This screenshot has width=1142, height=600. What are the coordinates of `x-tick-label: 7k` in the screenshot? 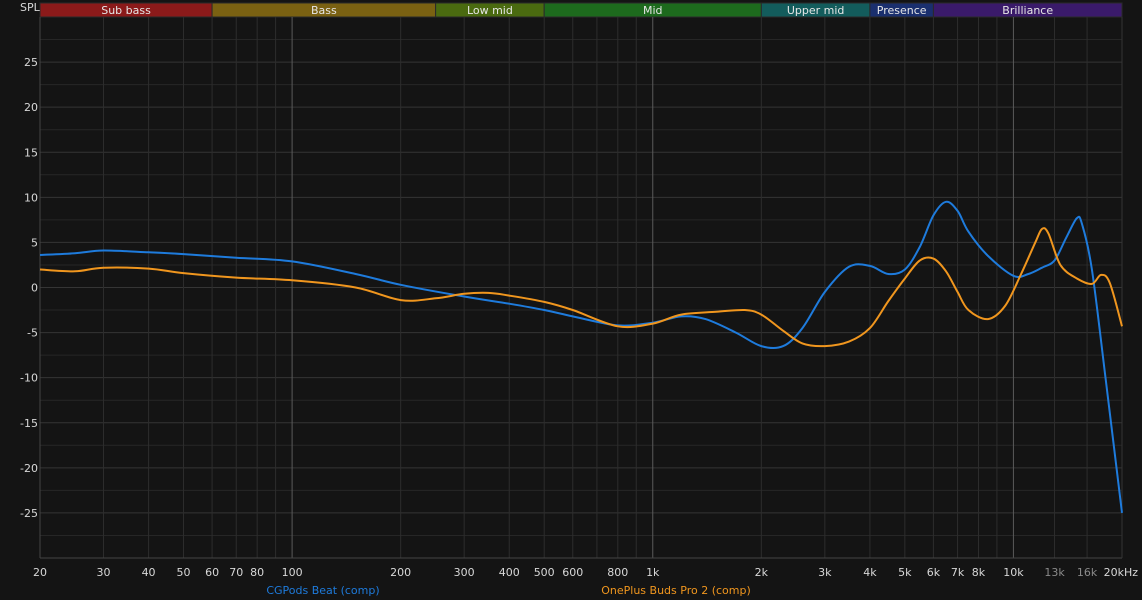 It's located at (958, 572).